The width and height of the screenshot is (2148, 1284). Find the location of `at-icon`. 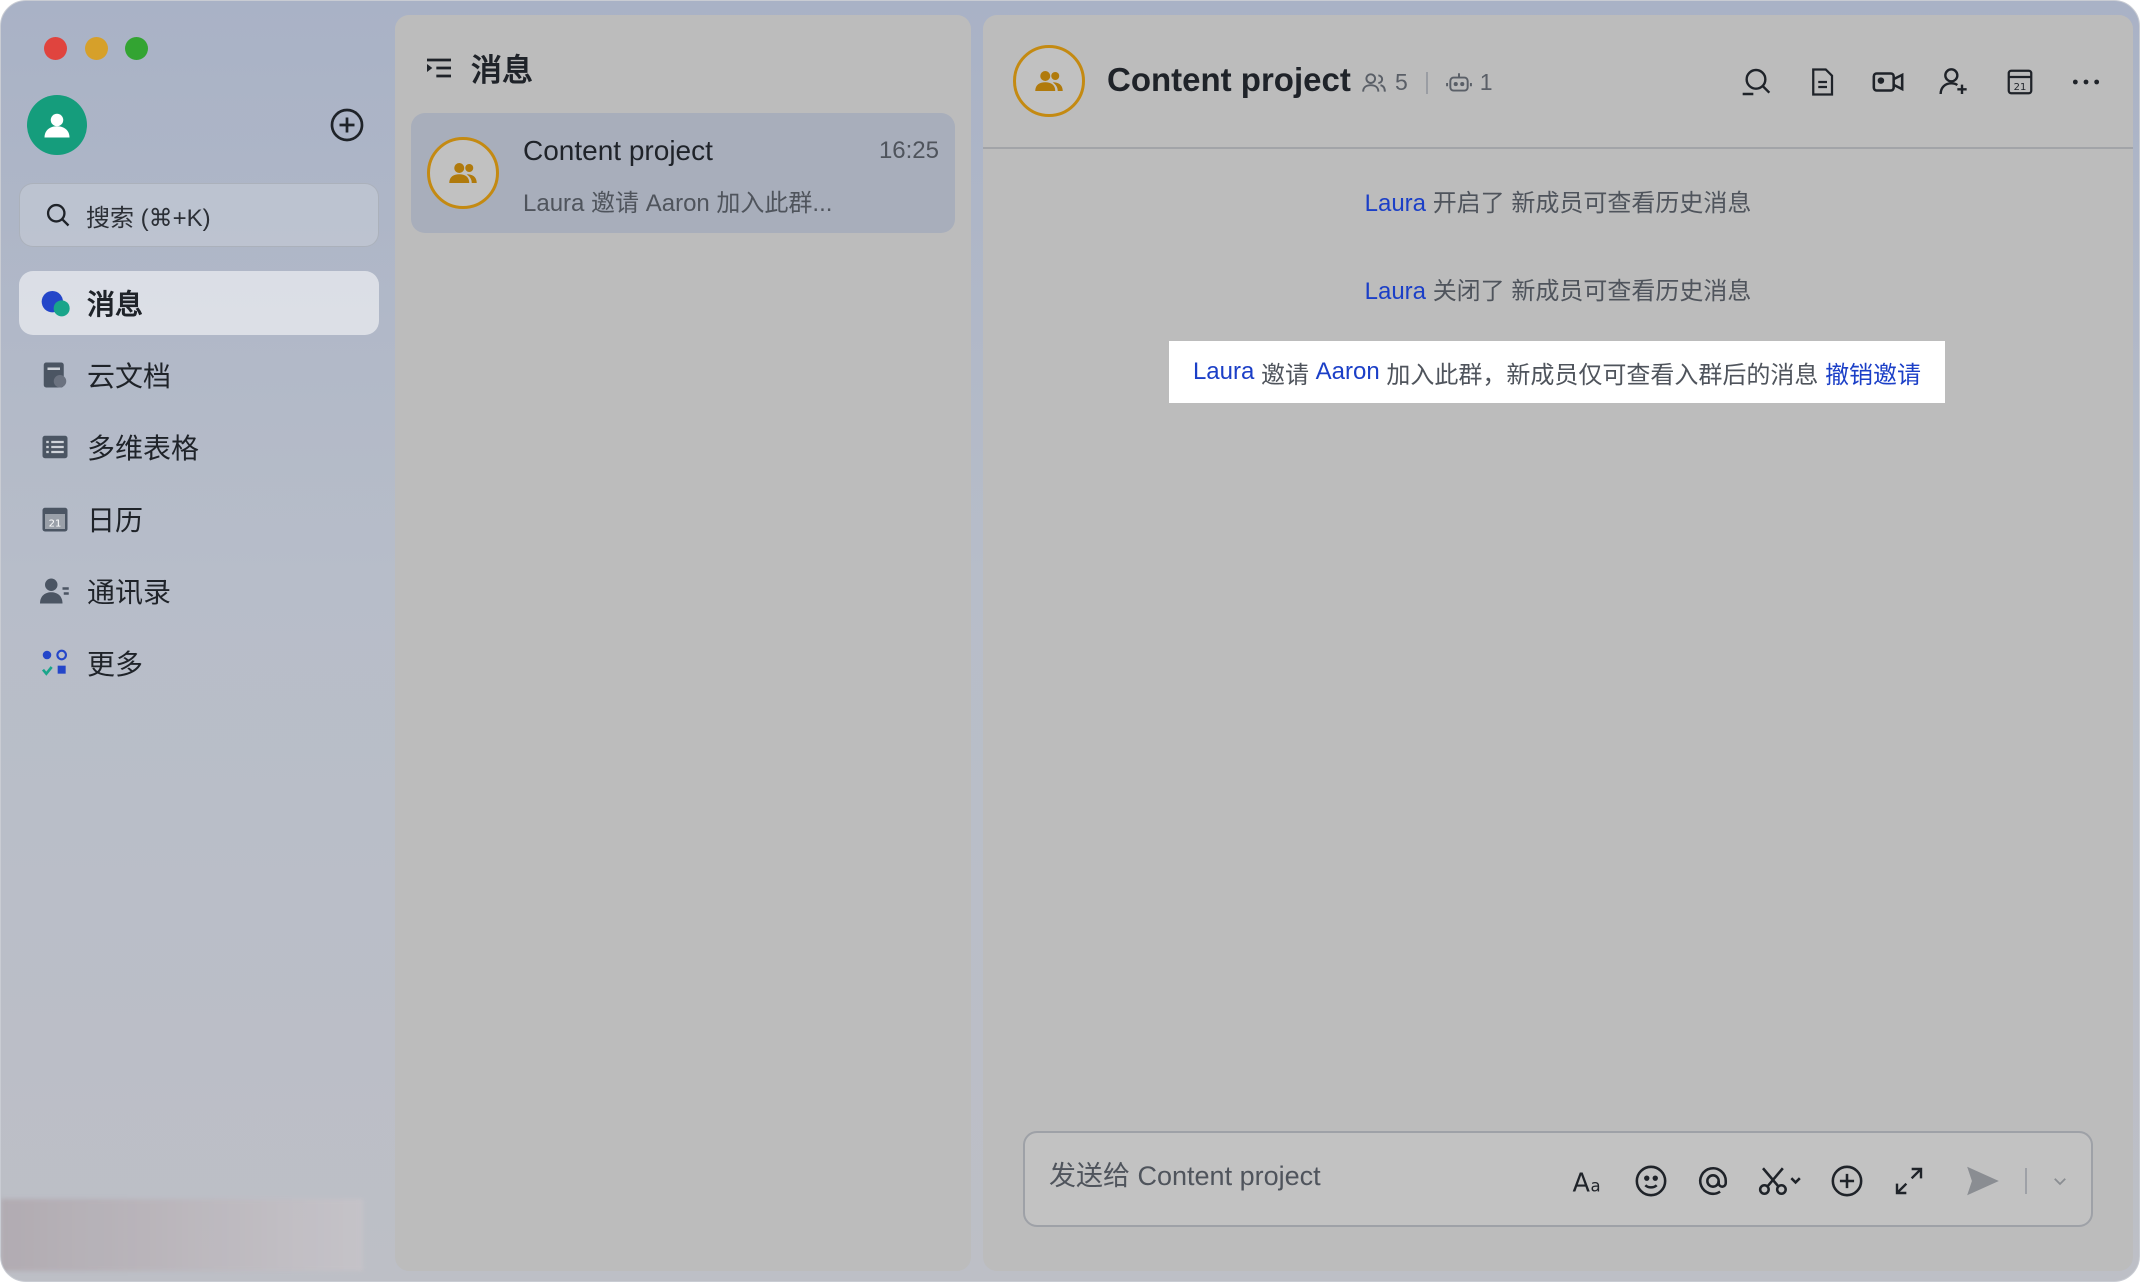

at-icon is located at coordinates (1713, 1181).